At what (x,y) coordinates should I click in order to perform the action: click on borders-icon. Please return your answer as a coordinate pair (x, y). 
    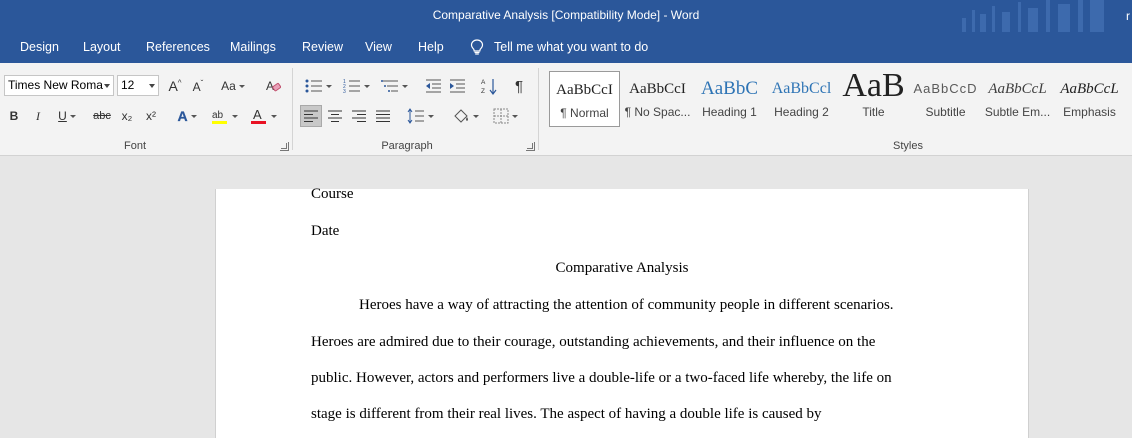
    Looking at the image, I should click on (500, 116).